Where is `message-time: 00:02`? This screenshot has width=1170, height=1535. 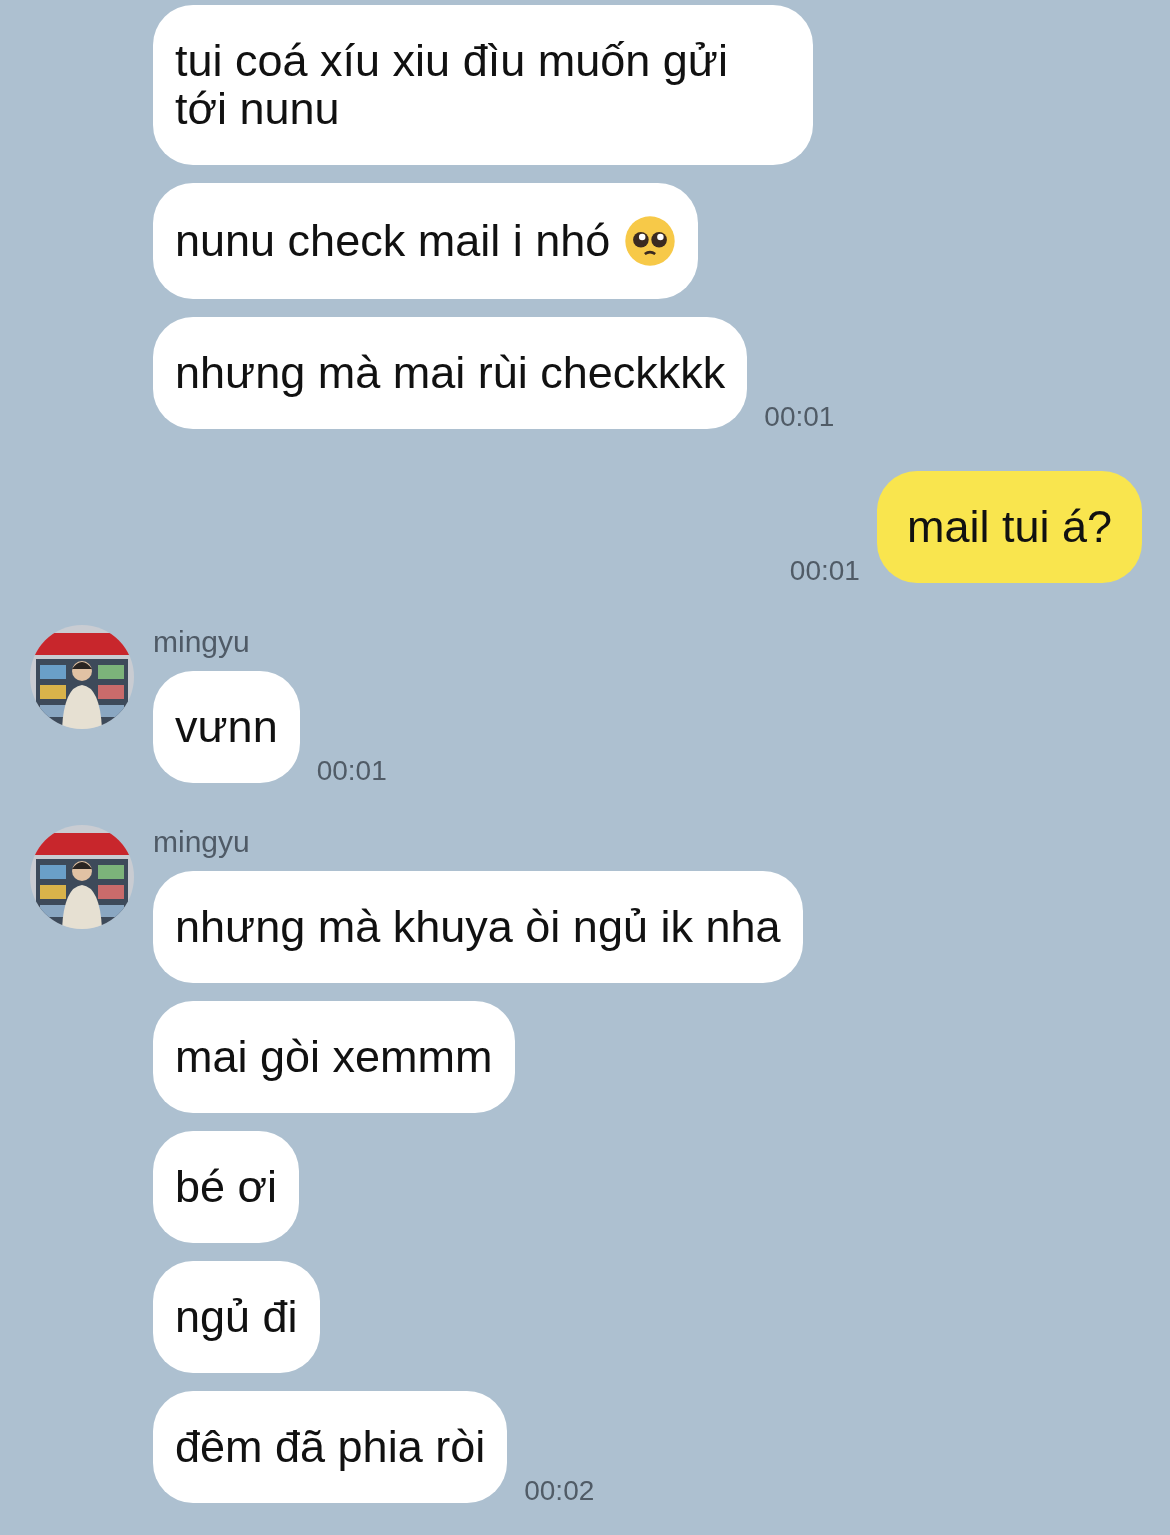
message-time: 00:02 is located at coordinates (559, 1491).